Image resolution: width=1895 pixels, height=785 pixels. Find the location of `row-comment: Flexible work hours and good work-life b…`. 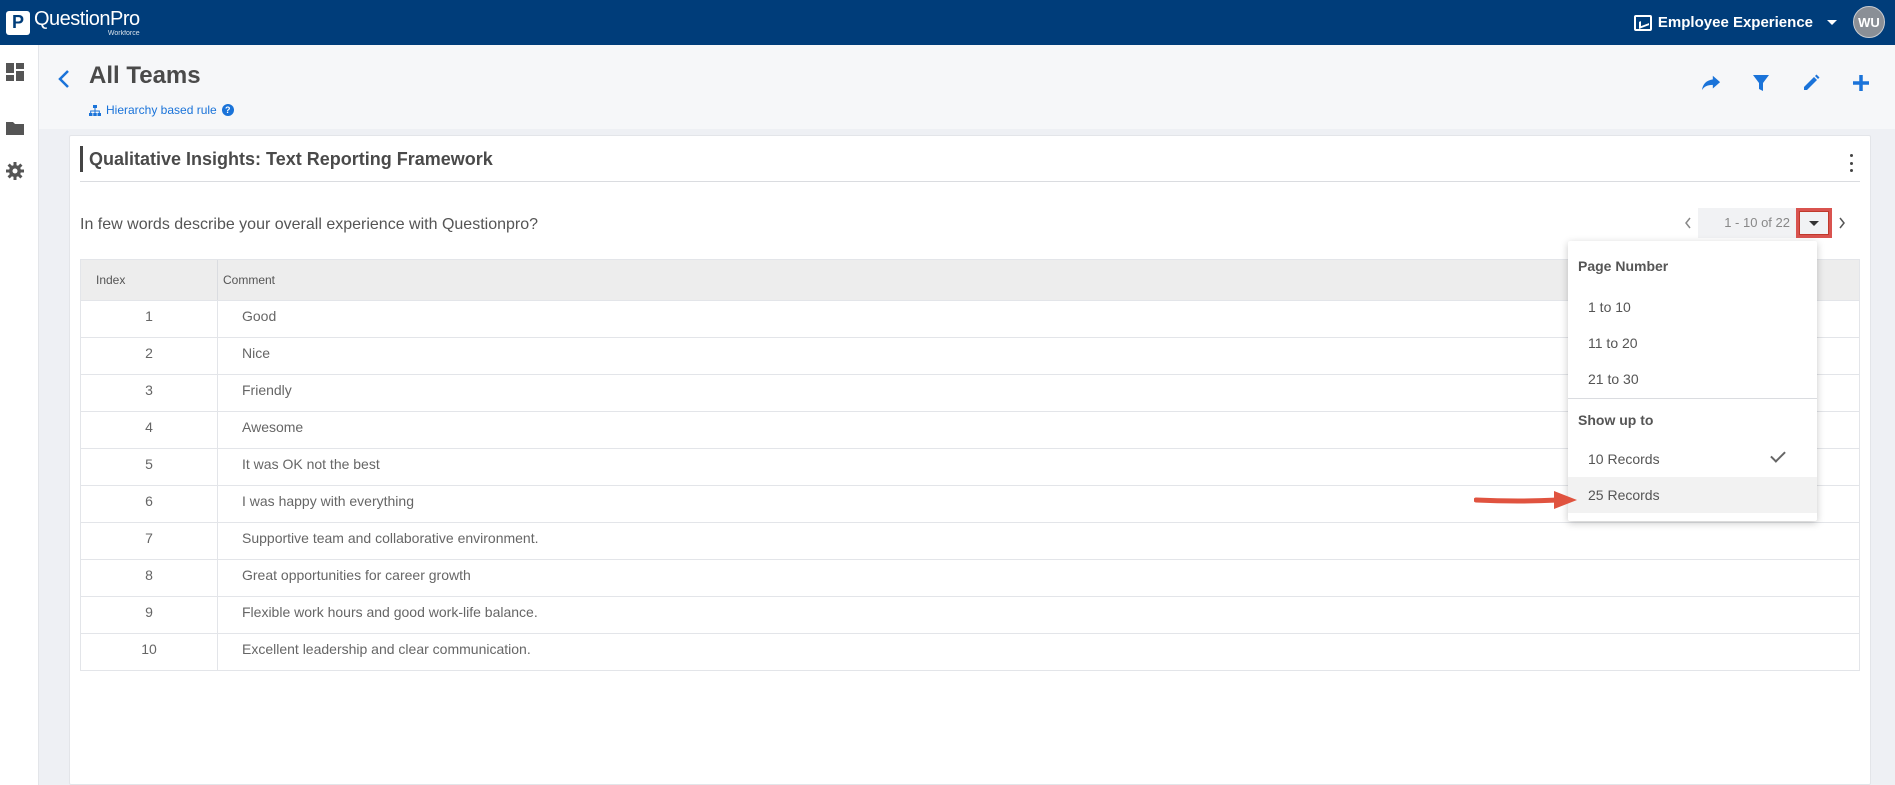

row-comment: Flexible work hours and good work-life b… is located at coordinates (390, 612).